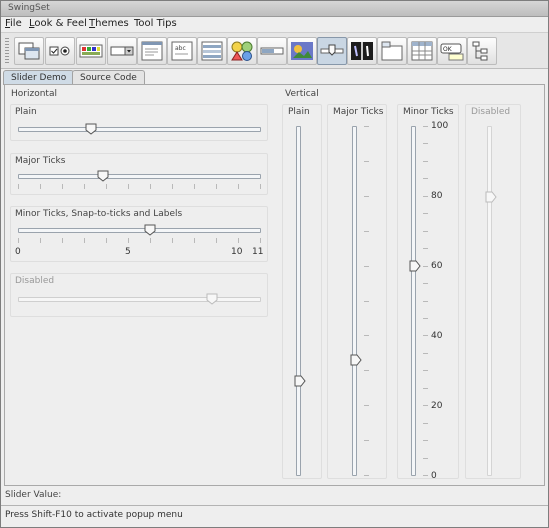 This screenshot has width=549, height=528. I want to click on vertical-tick-label: 40, so click(437, 336).